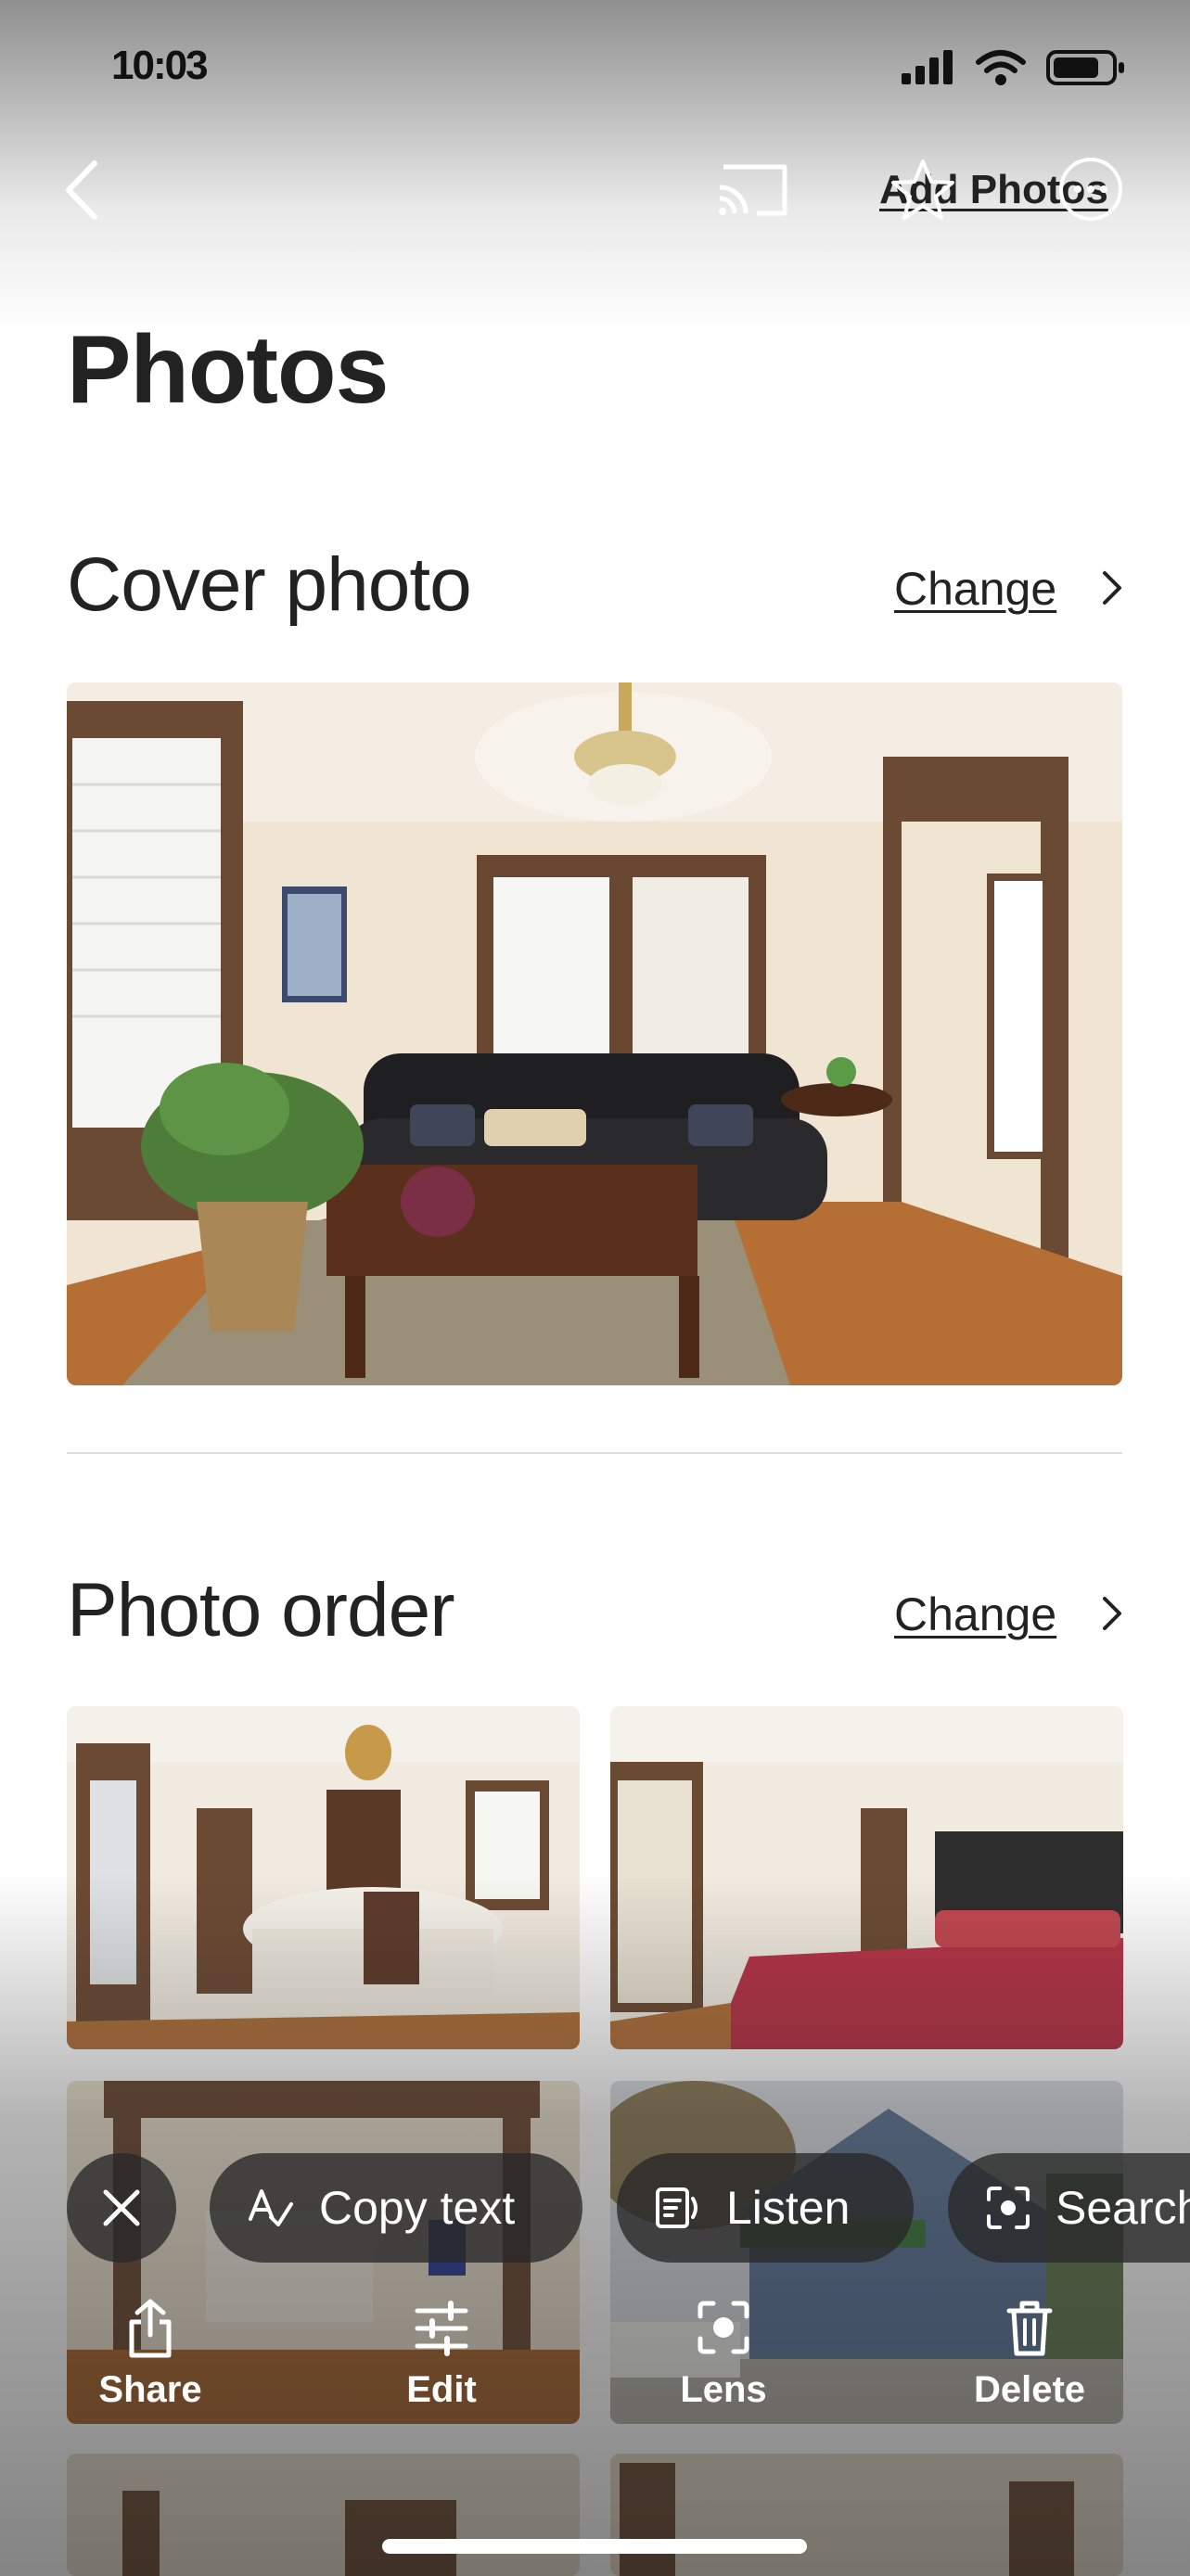 Image resolution: width=1190 pixels, height=2576 pixels. I want to click on photo-order-heading: Photo order, so click(260, 1610).